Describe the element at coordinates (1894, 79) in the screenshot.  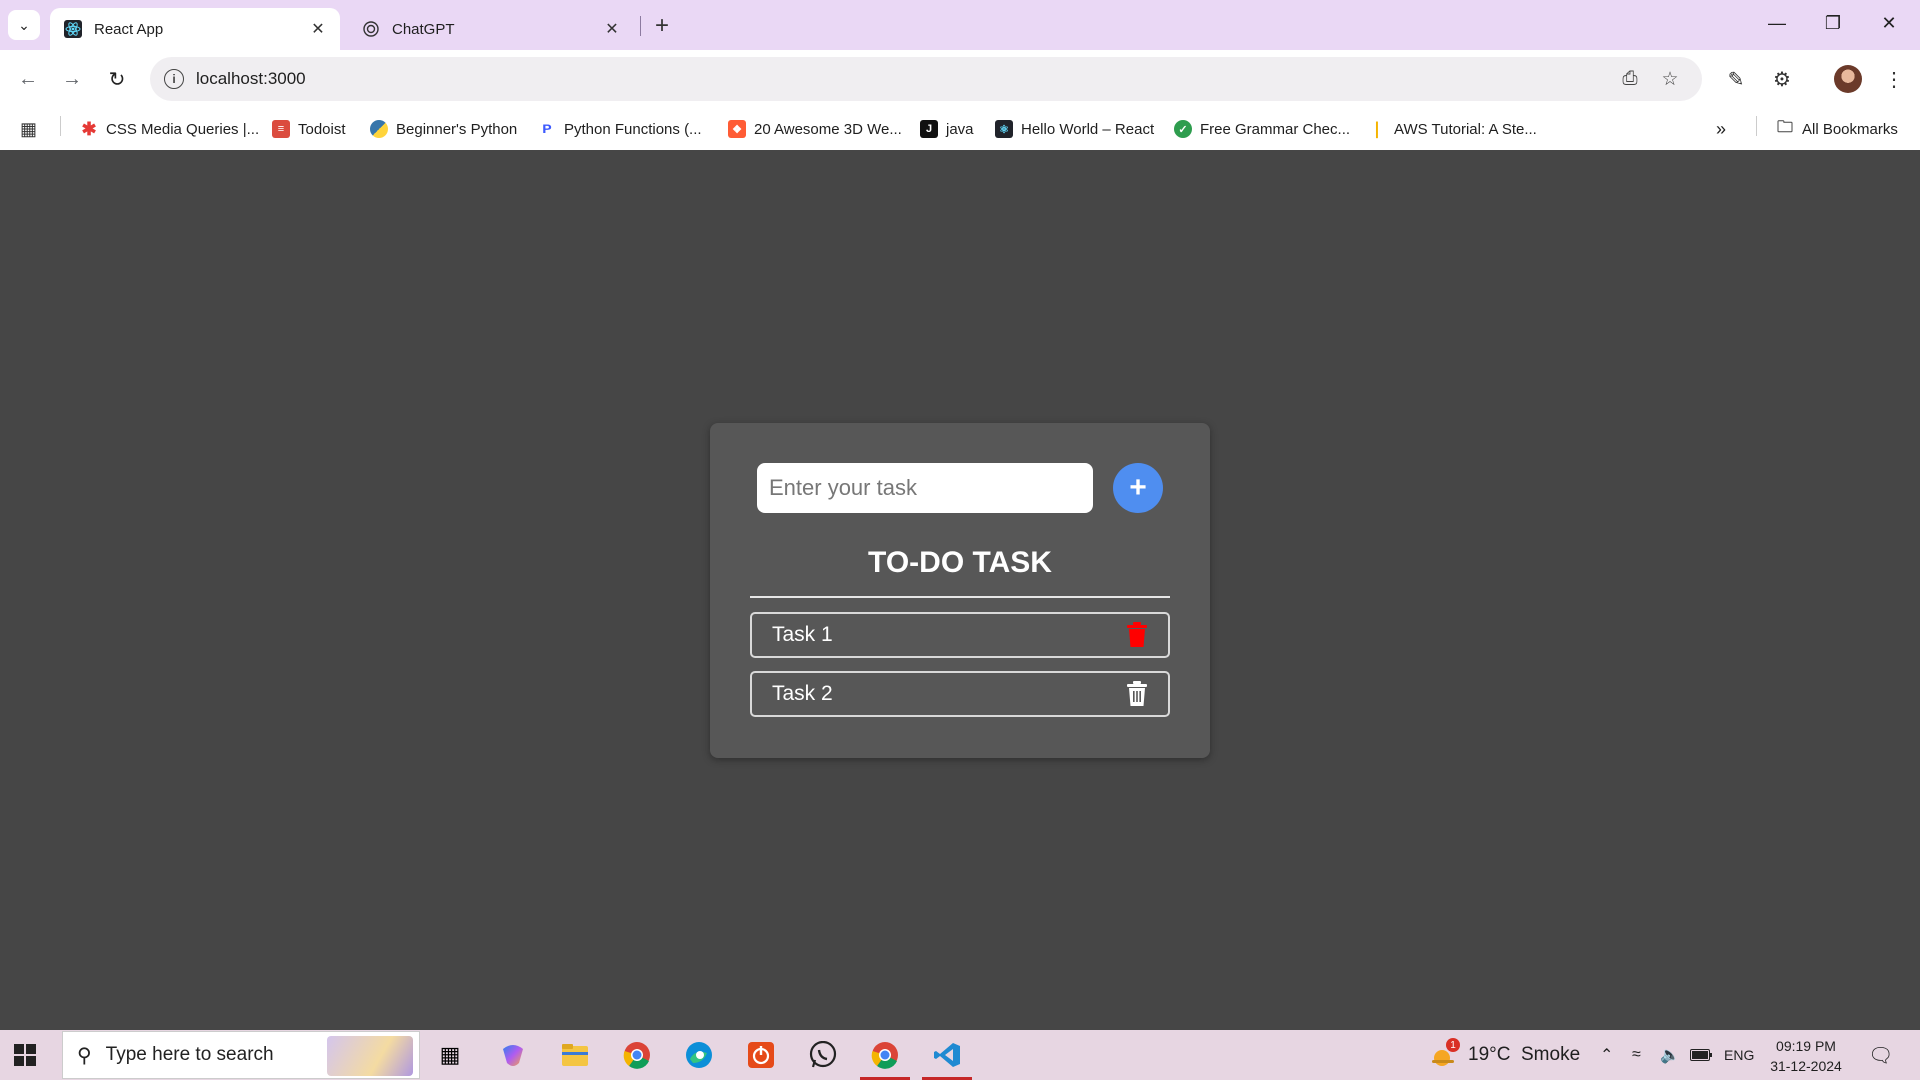
I see `kebab-menu-icon: ⋮` at that location.